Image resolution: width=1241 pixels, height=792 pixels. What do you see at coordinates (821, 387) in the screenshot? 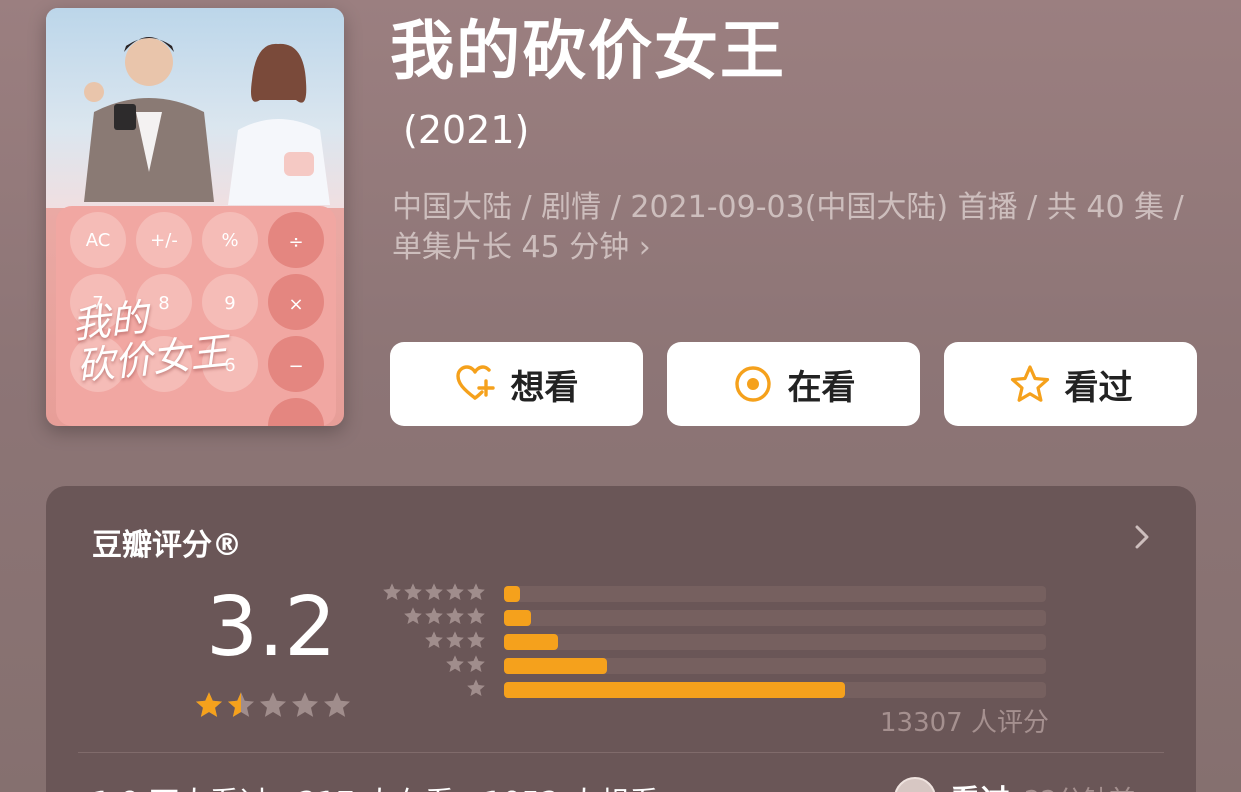
I see `watching-label: 在看` at bounding box center [821, 387].